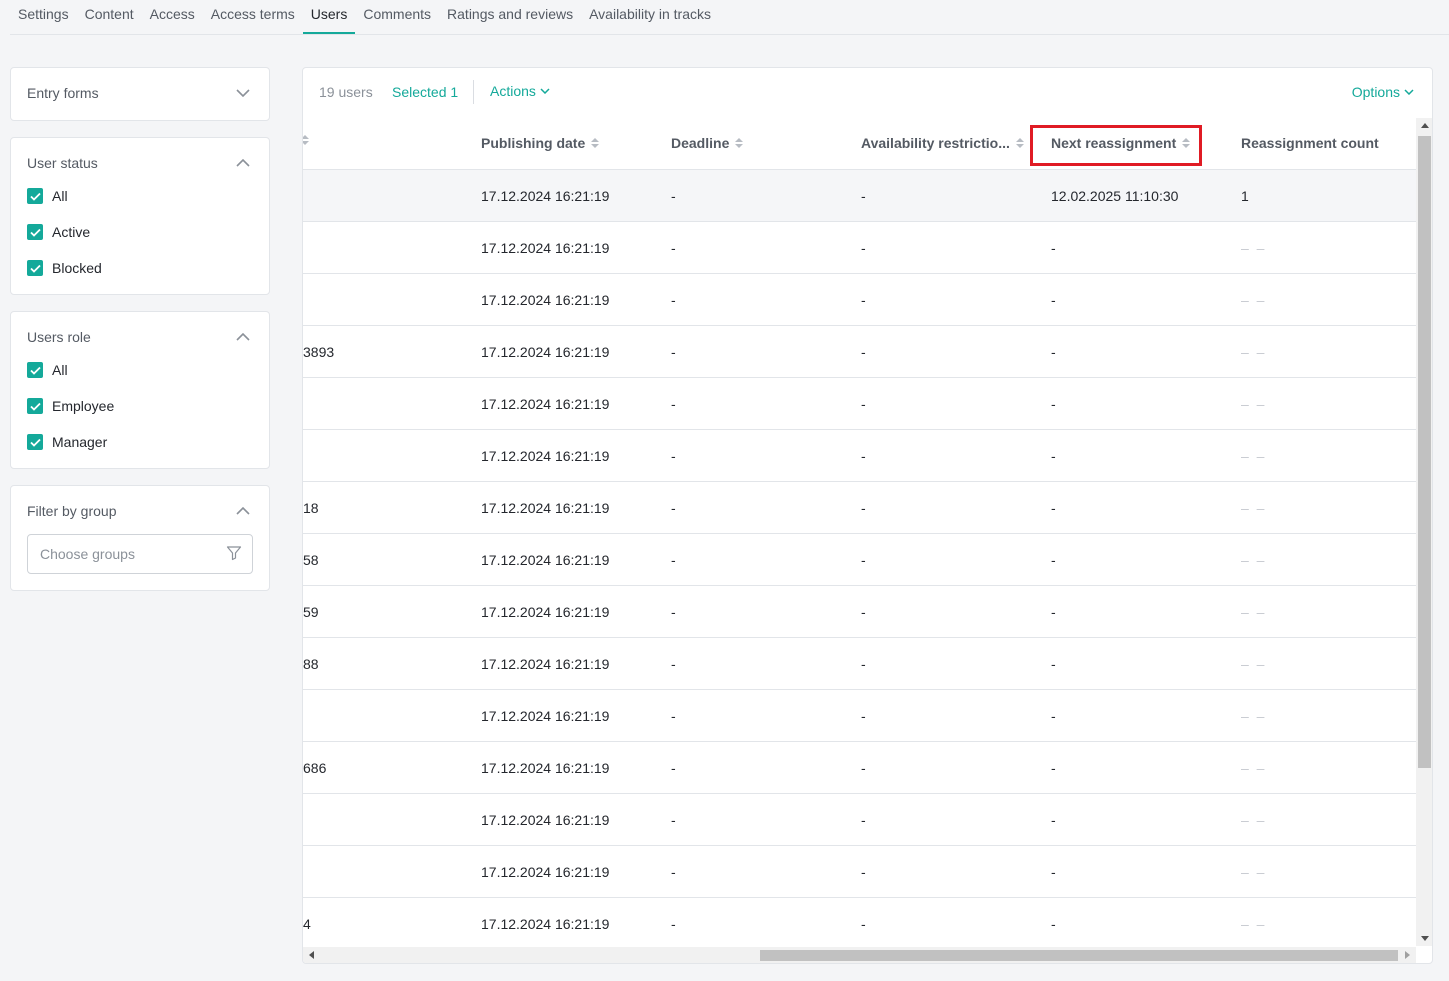  Describe the element at coordinates (253, 17) in the screenshot. I see `tab-access-terms: Access terms` at that location.